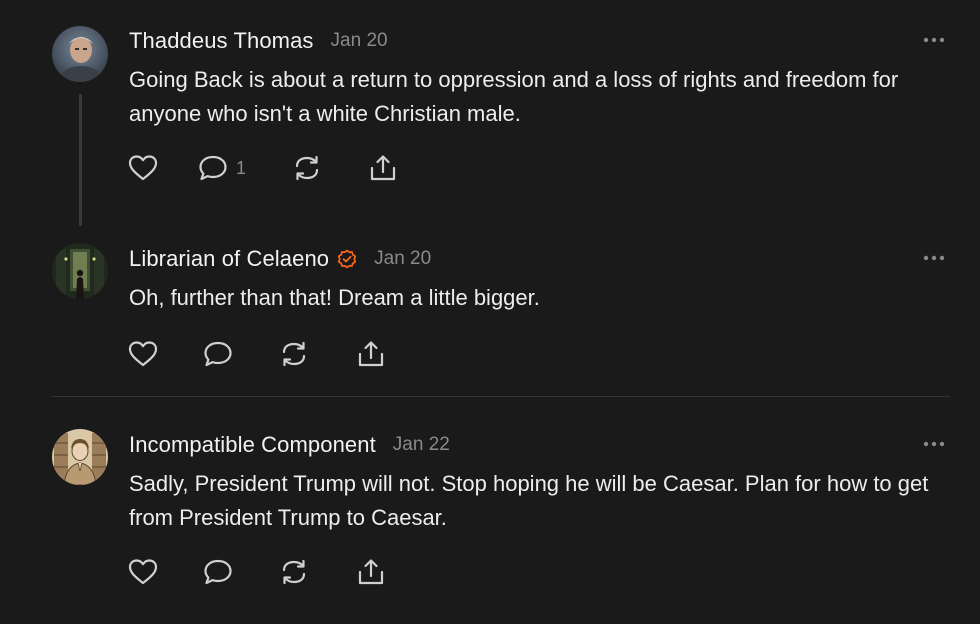 The height and width of the screenshot is (624, 980). I want to click on verified-check-icon, so click(347, 259).